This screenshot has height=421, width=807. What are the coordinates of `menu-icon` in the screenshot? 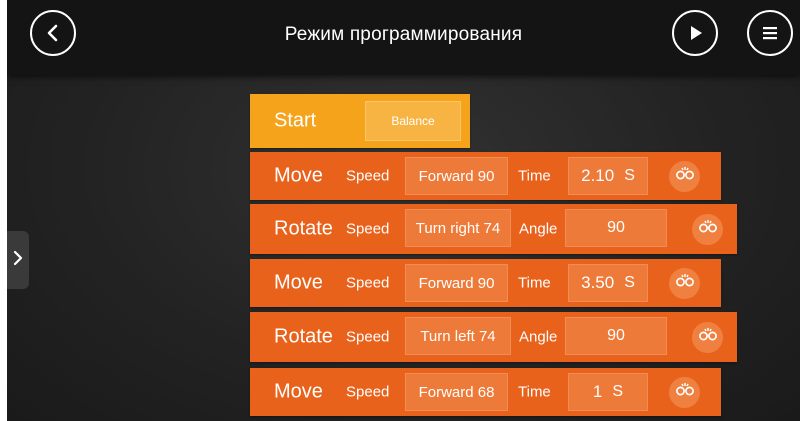 It's located at (770, 33).